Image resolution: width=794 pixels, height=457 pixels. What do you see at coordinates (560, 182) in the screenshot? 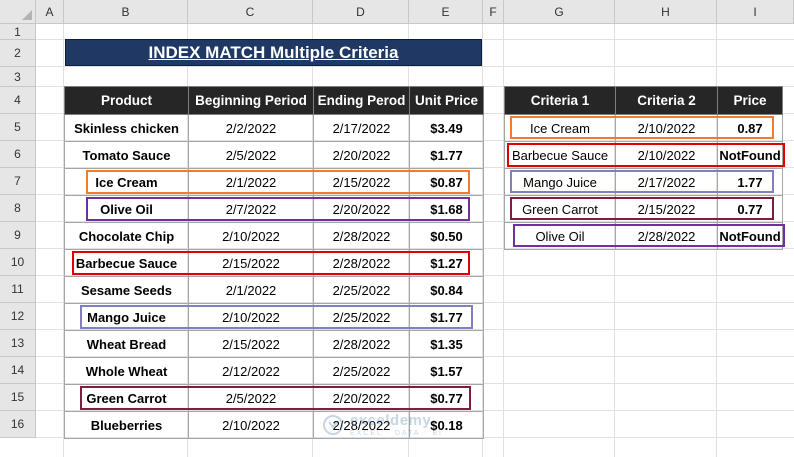
I see `criteria-1-cell: Mango Juice` at bounding box center [560, 182].